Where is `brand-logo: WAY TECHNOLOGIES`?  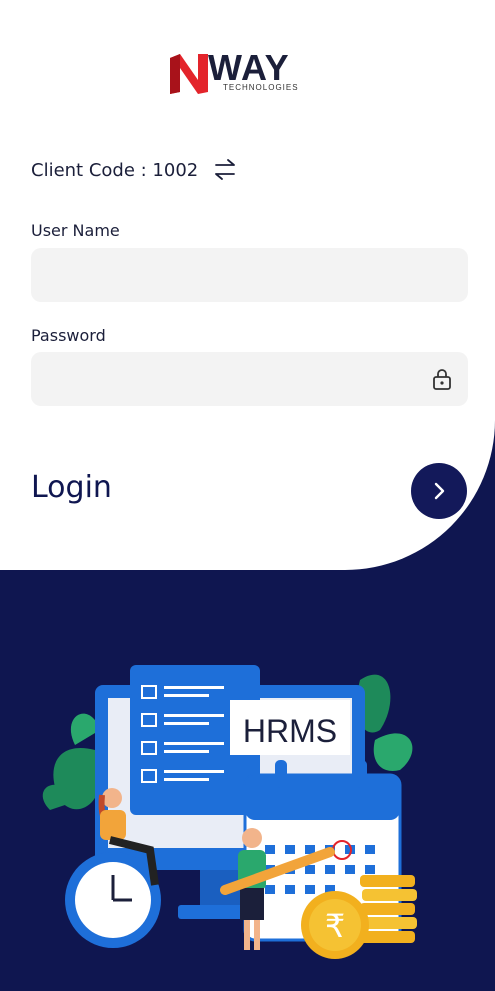 brand-logo: WAY TECHNOLOGIES is located at coordinates (243, 74).